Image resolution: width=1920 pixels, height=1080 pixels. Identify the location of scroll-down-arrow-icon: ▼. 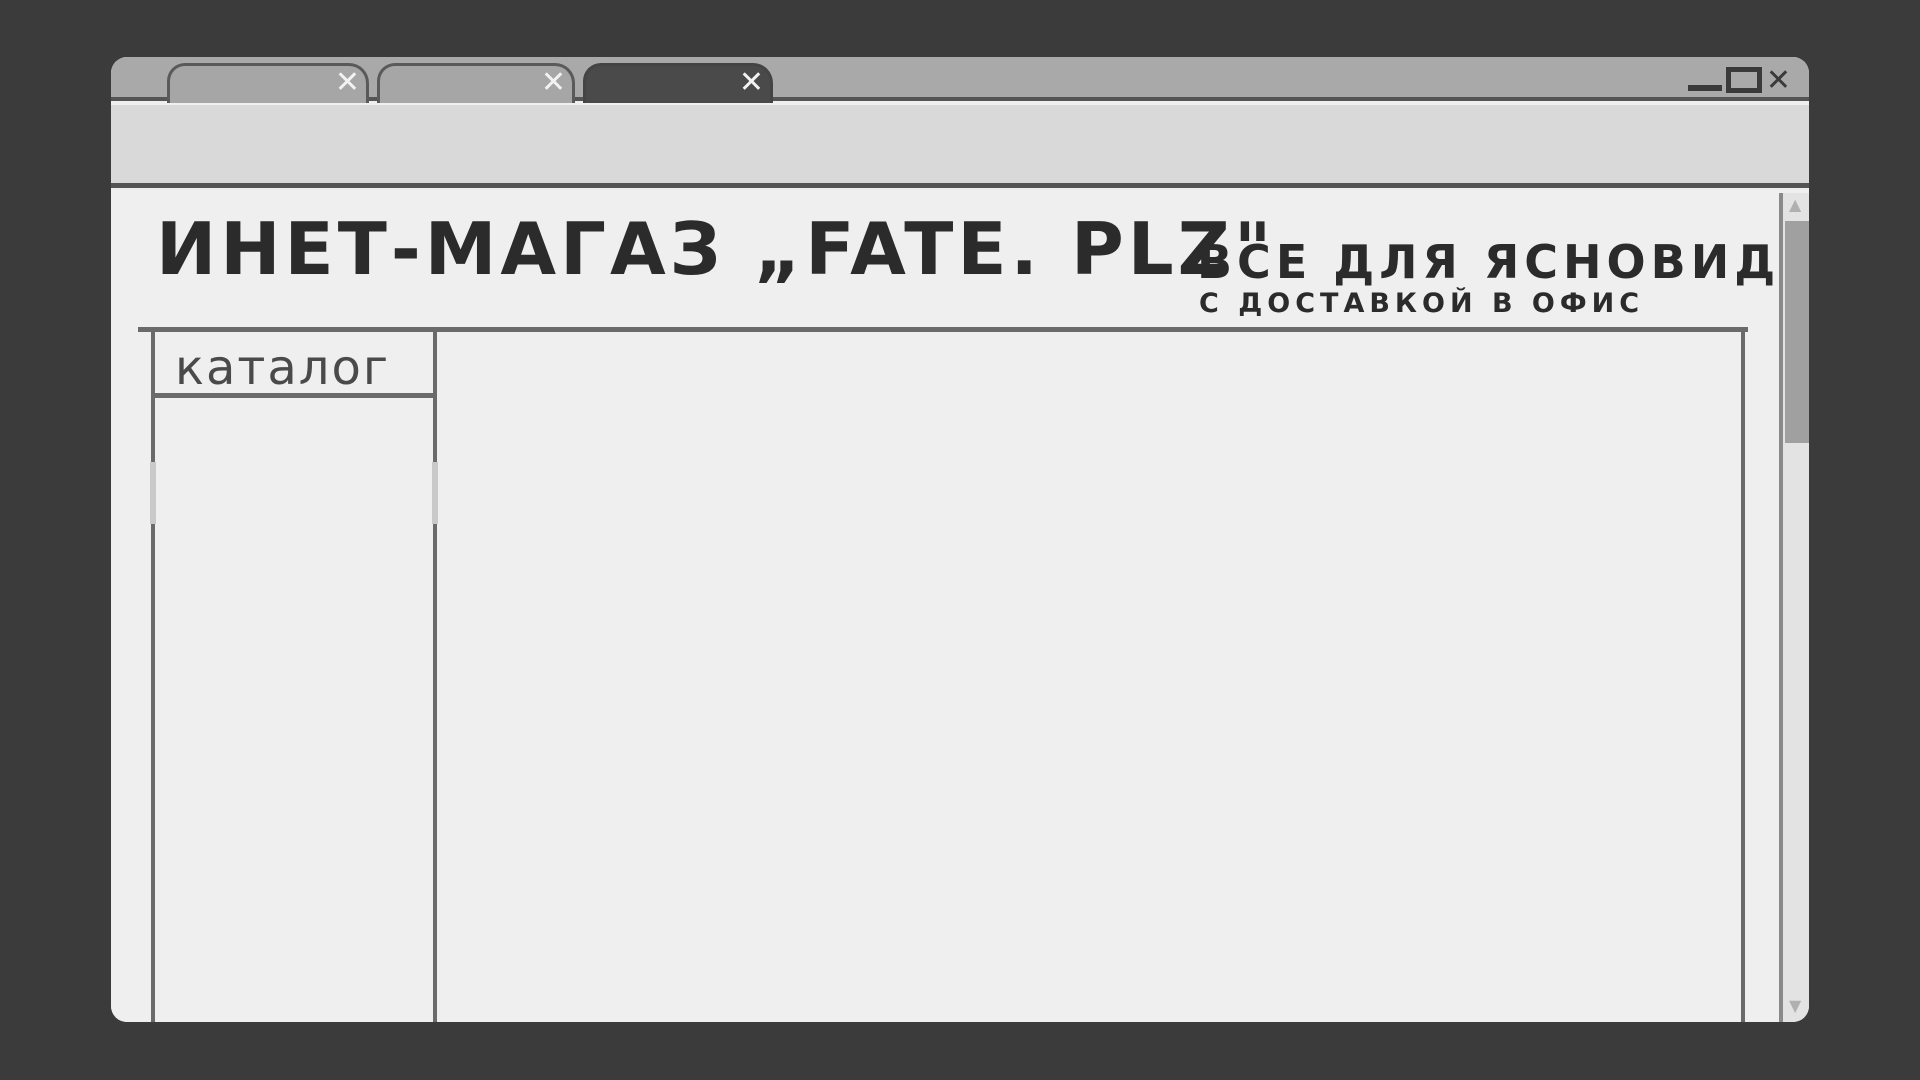
(1797, 1006).